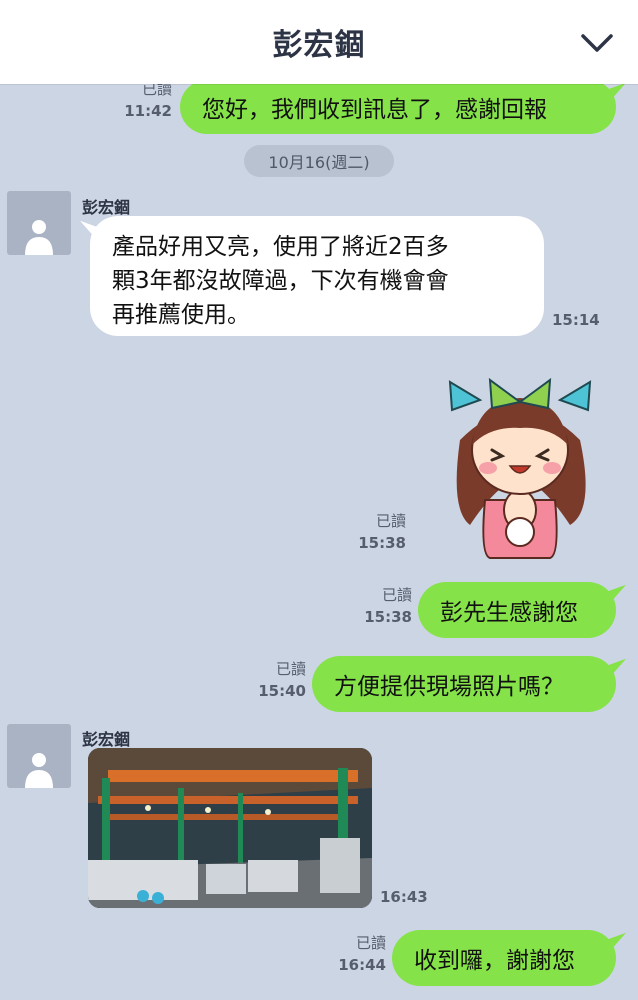 The width and height of the screenshot is (638, 1000). I want to click on message-time: 11:42, so click(148, 111).